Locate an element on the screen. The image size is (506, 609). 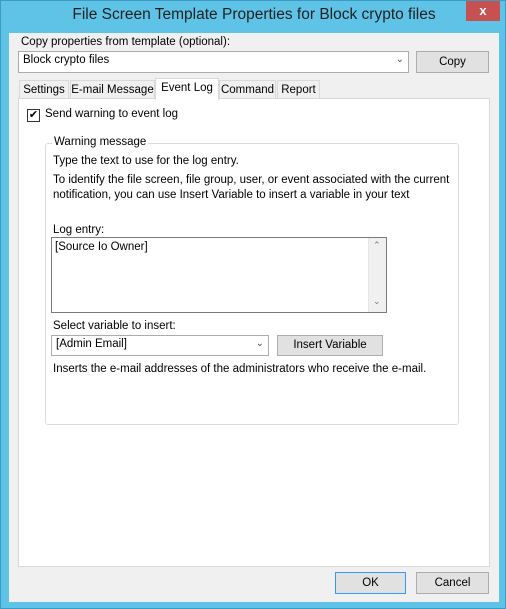
scroll-down-icon: ⌄ is located at coordinates (377, 301).